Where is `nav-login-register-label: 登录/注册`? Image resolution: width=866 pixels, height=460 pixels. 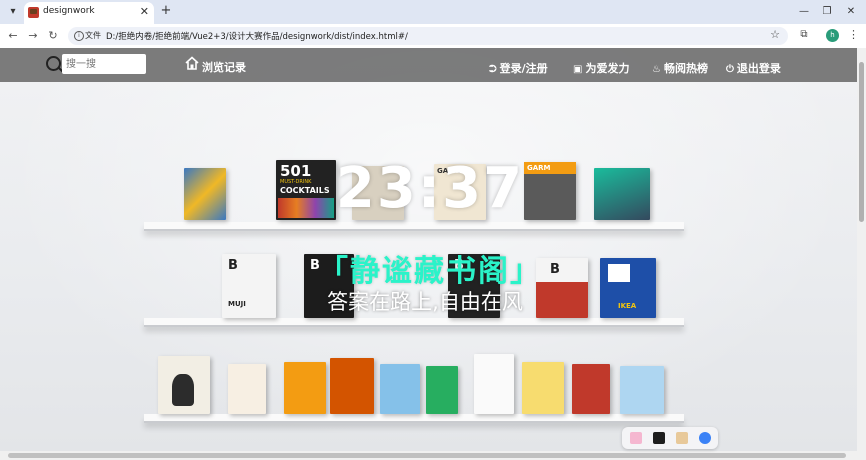
nav-login-register-label: 登录/注册 is located at coordinates (523, 68).